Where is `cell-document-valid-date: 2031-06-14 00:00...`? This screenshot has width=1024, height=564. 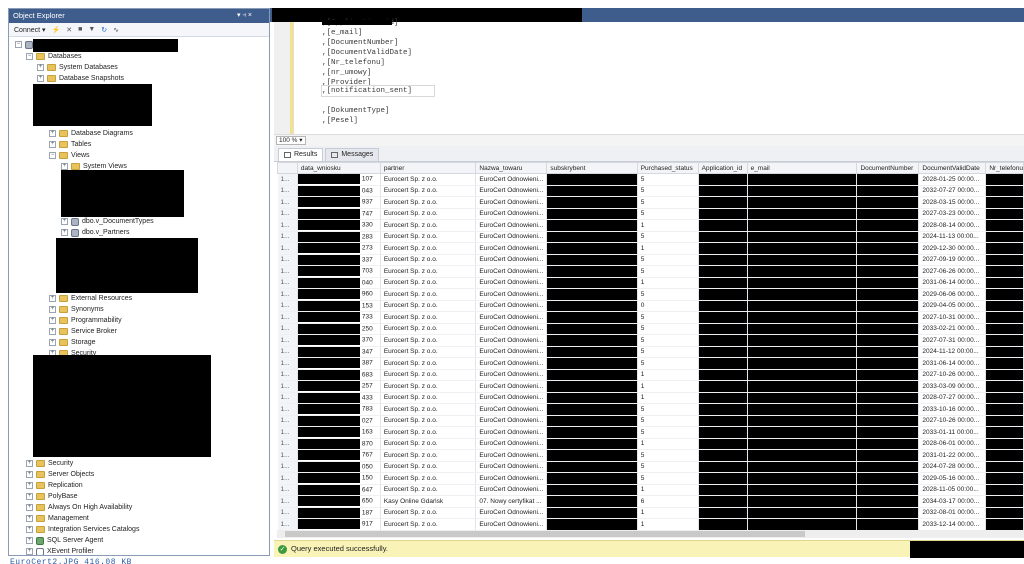
cell-document-valid-date: 2031-06-14 00:00... is located at coordinates (952, 283).